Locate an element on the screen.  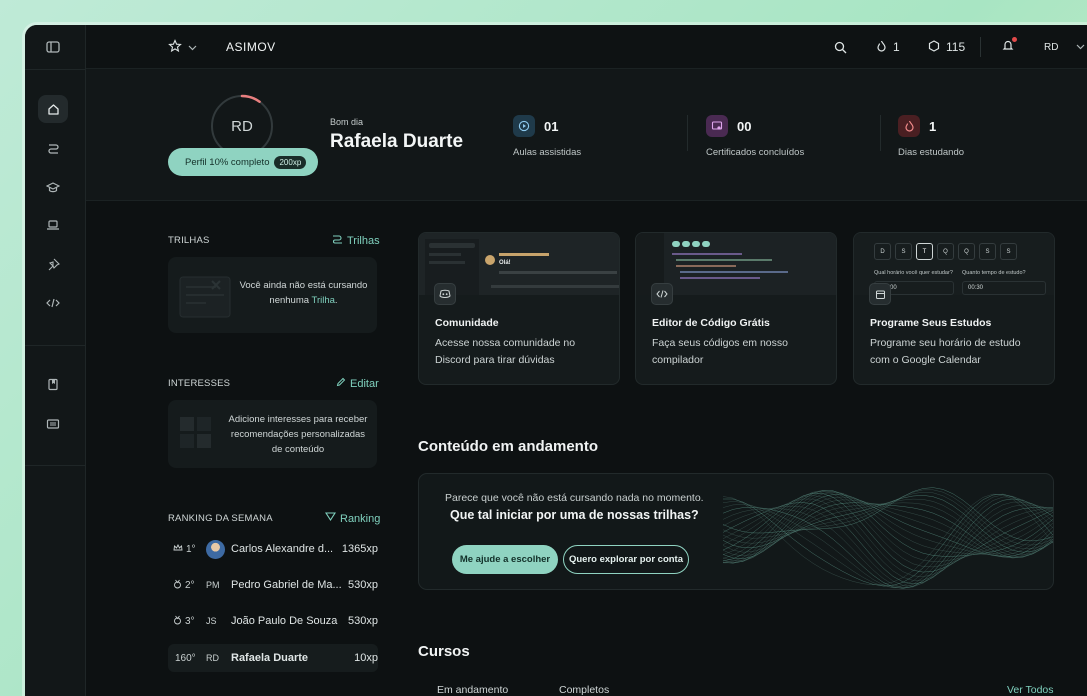
avatar: JS is located at coordinates (211, 621).